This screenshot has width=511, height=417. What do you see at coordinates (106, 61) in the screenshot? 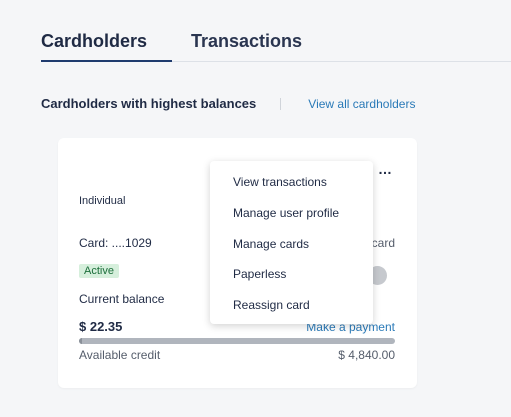
I see `active-tab-indicator` at bounding box center [106, 61].